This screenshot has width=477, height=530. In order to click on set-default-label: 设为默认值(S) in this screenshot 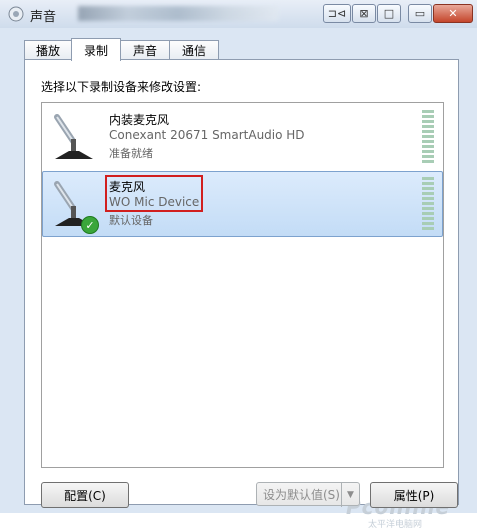, I will do `click(301, 494)`.